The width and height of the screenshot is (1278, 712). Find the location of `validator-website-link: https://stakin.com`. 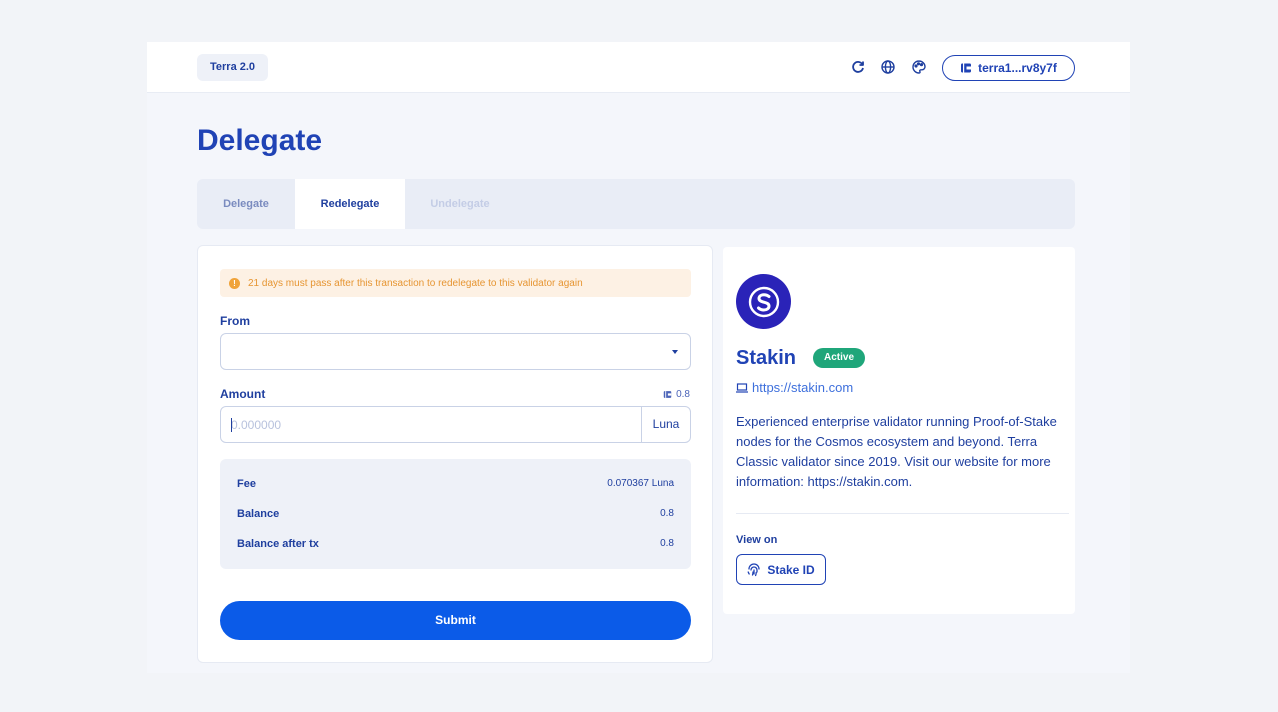

validator-website-link: https://stakin.com is located at coordinates (794, 387).